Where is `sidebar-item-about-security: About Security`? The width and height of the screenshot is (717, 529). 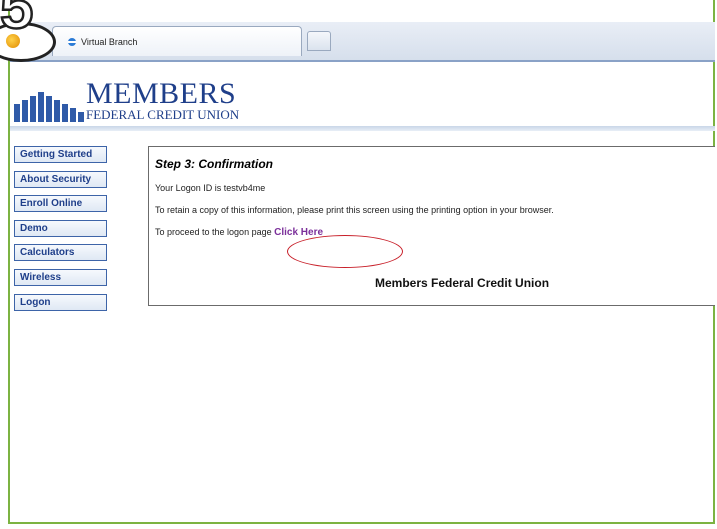 sidebar-item-about-security: About Security is located at coordinates (60, 179).